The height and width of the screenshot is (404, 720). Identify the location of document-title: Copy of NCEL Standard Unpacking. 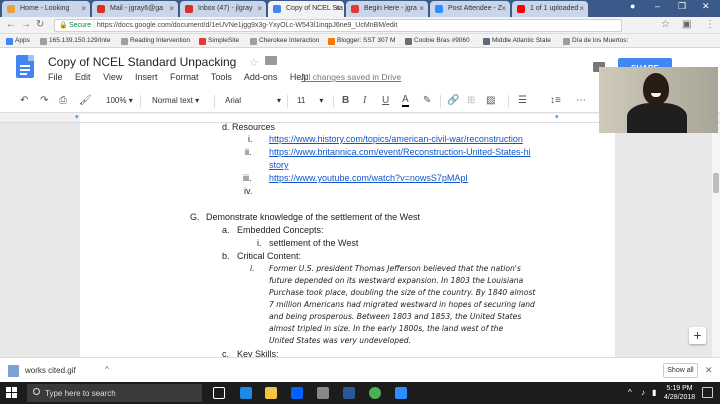
(142, 62).